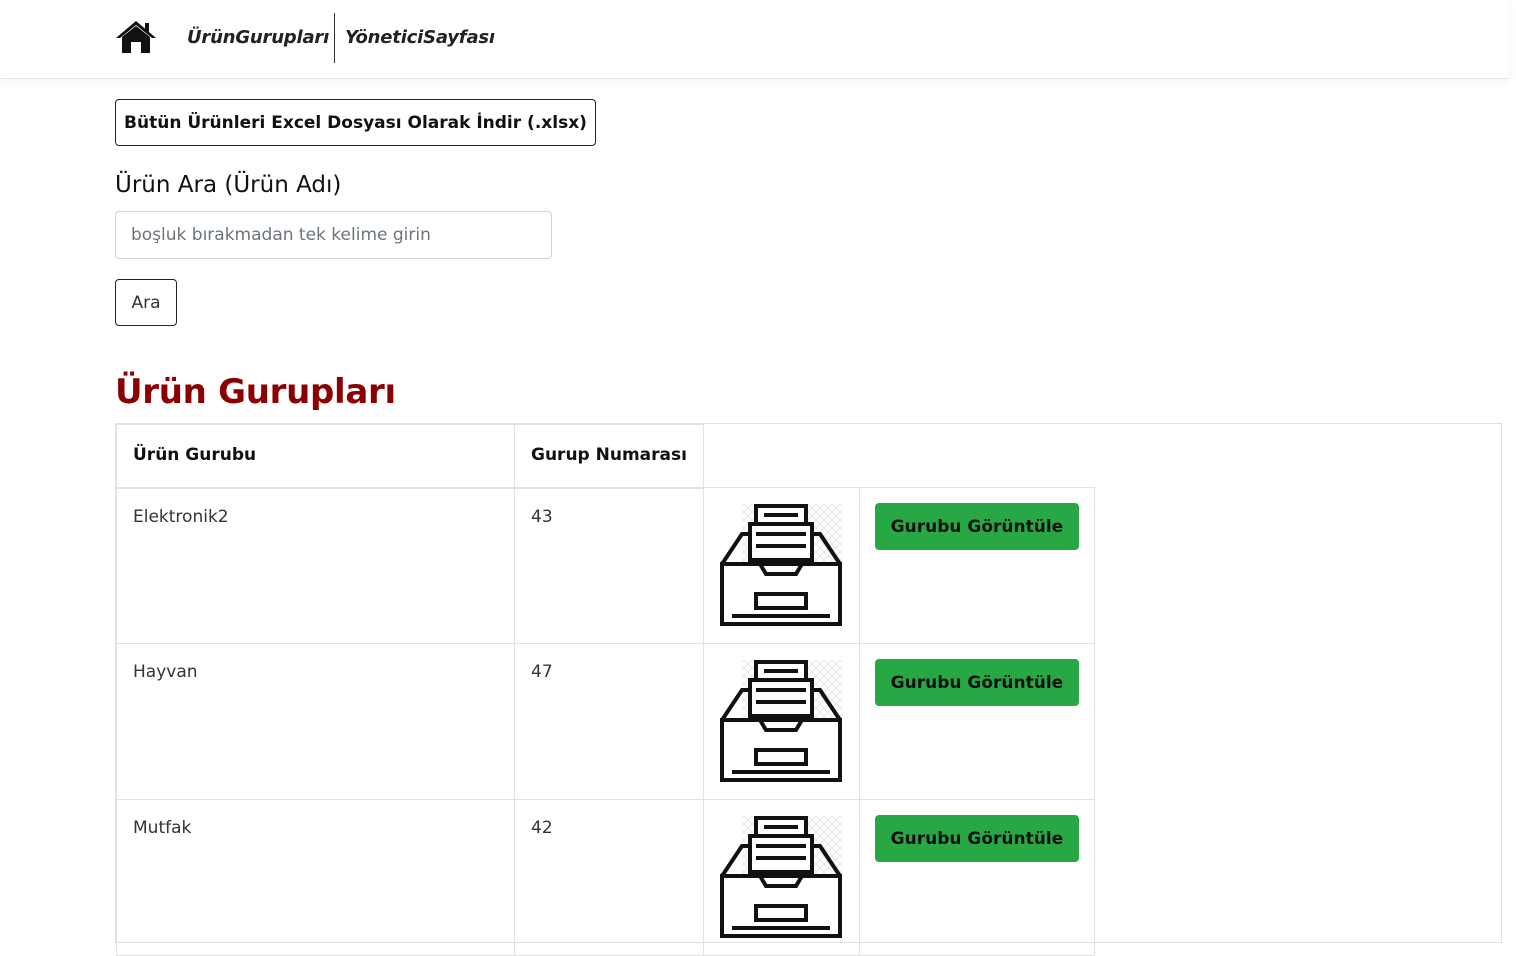 This screenshot has height=956, width=1516. Describe the element at coordinates (333, 235) in the screenshot. I see `search-input` at that location.